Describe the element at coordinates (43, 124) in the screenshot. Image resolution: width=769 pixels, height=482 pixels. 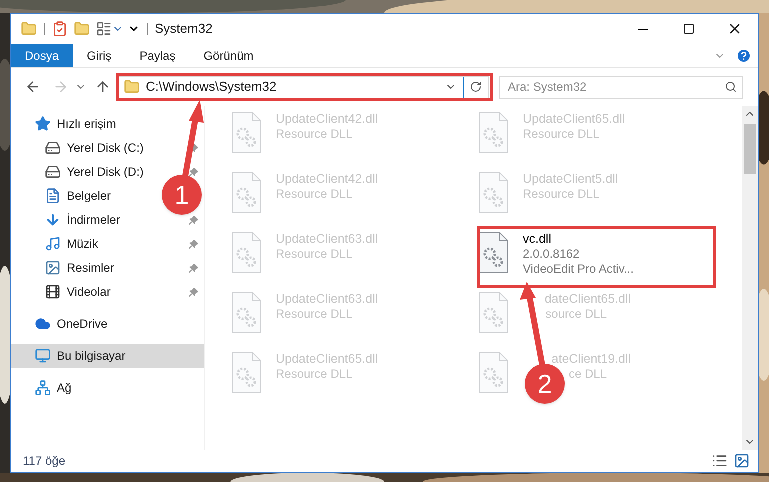
I see `star-icon` at that location.